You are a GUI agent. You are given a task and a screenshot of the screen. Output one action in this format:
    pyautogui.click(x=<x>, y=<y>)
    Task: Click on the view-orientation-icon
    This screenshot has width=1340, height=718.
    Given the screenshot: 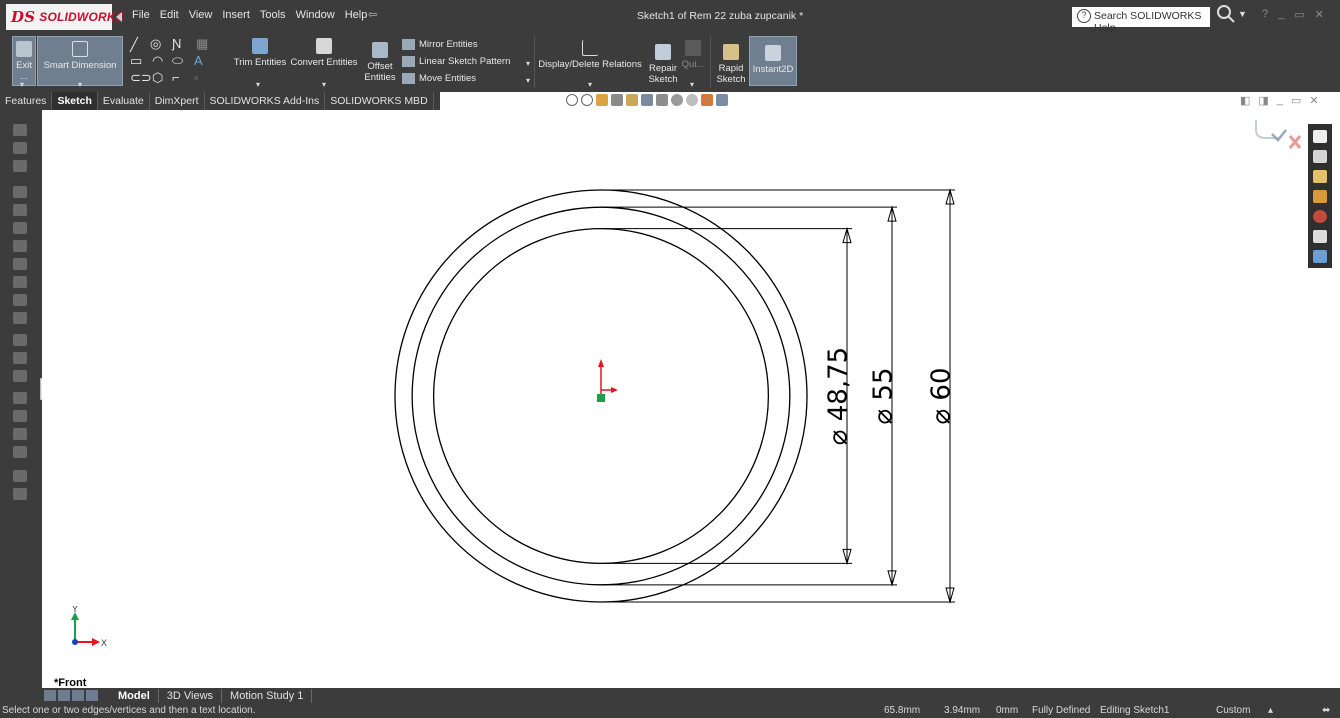 What is the action you would take?
    pyautogui.click(x=647, y=100)
    